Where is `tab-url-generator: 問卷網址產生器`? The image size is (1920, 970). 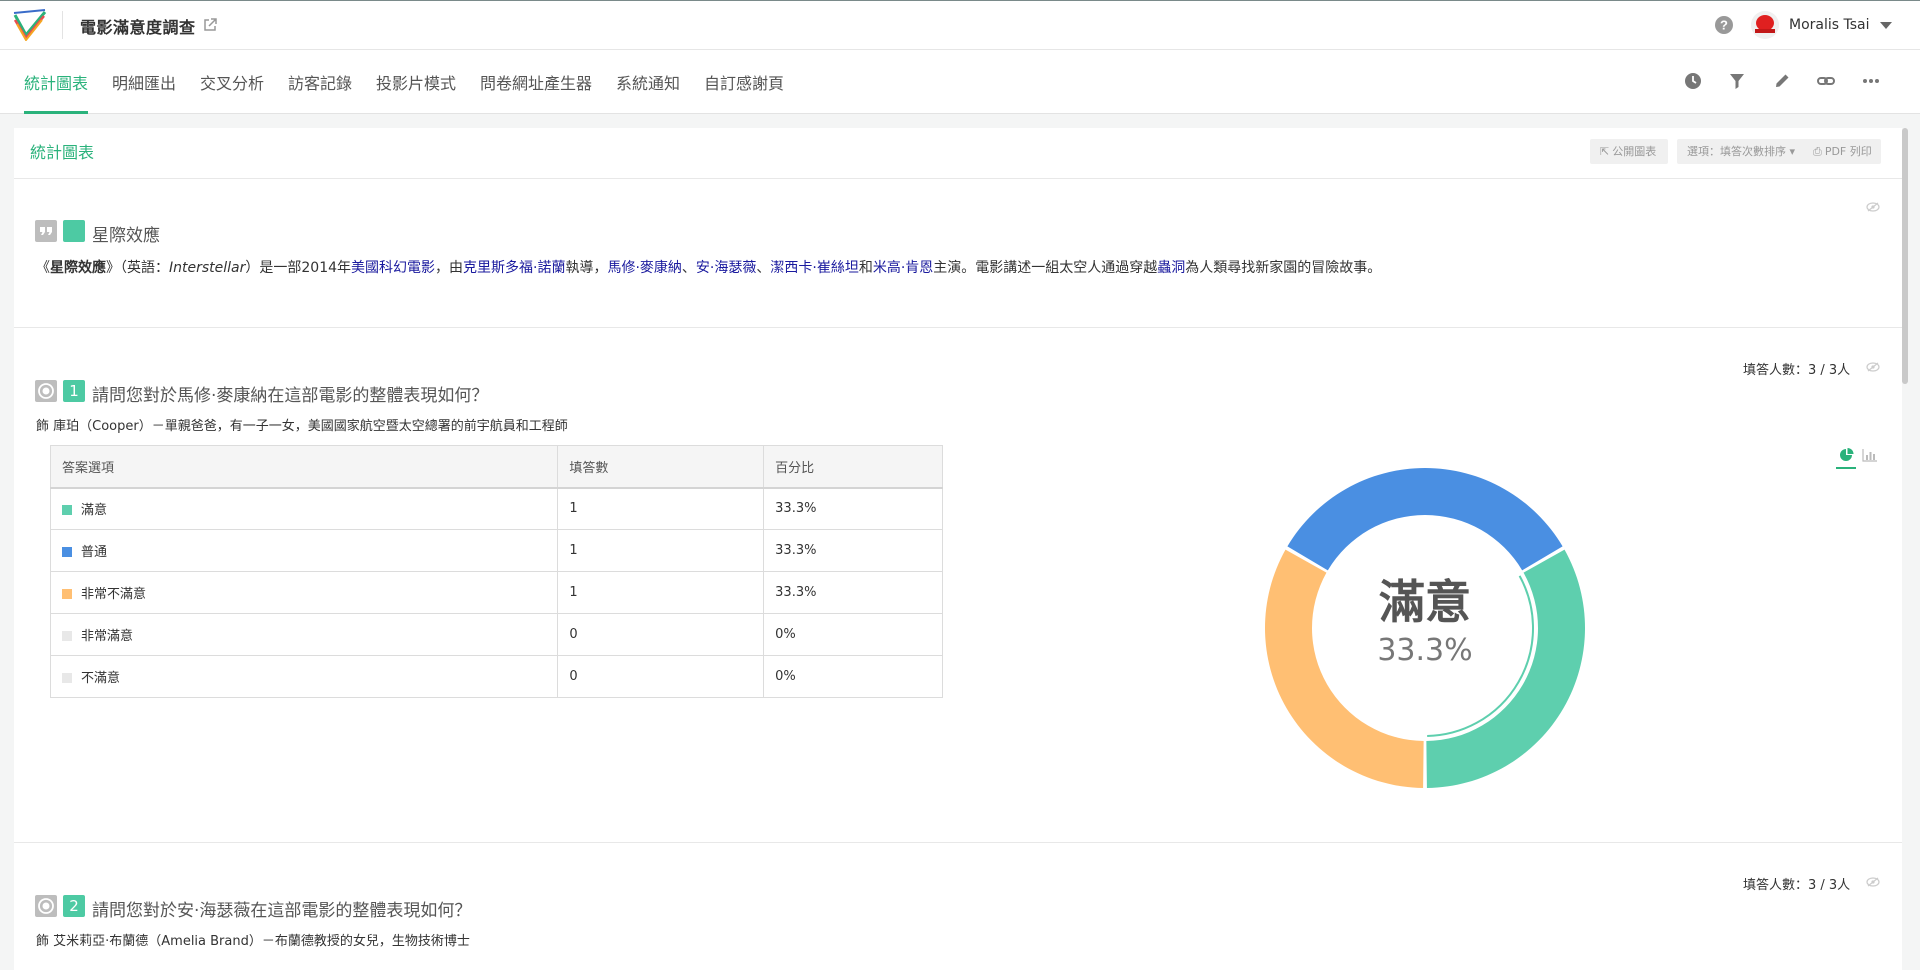 tab-url-generator: 問卷網址產生器 is located at coordinates (536, 92).